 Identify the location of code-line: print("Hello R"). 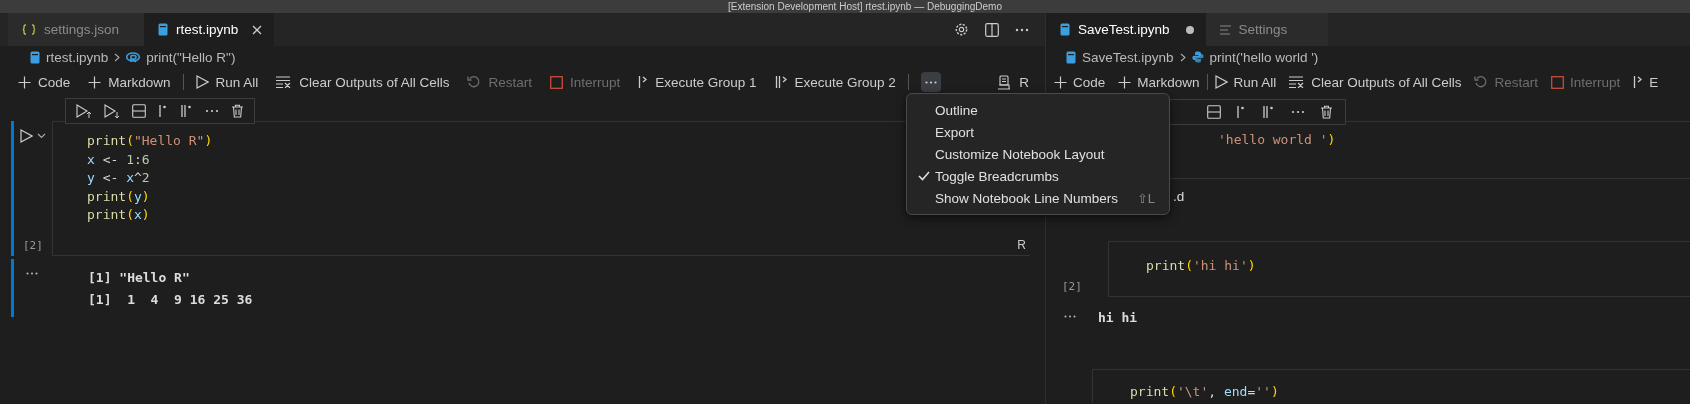
(150, 141).